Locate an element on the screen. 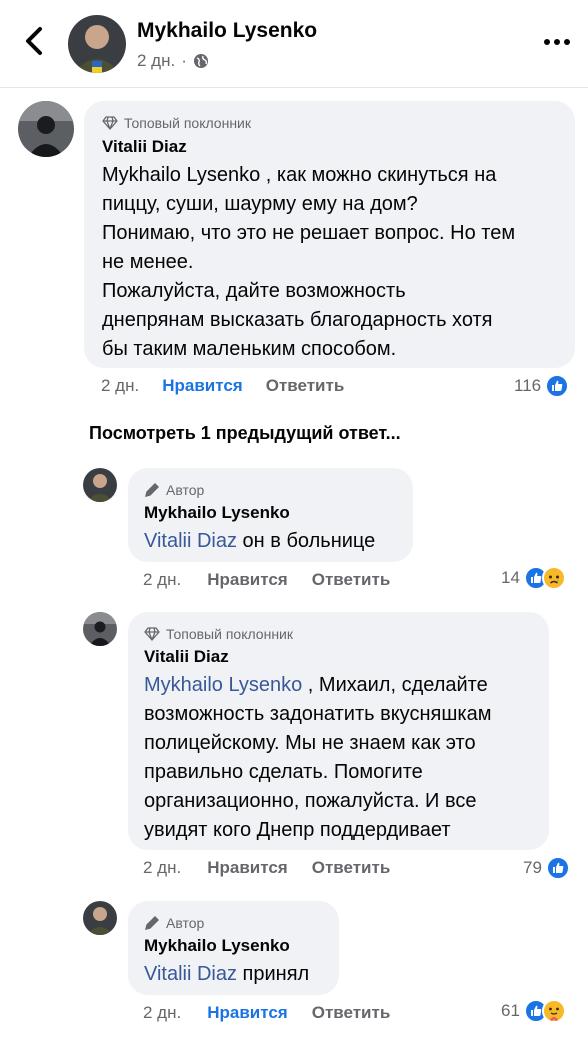 Image resolution: width=588 pixels, height=1045 pixels. comment-body: принял is located at coordinates (273, 974).